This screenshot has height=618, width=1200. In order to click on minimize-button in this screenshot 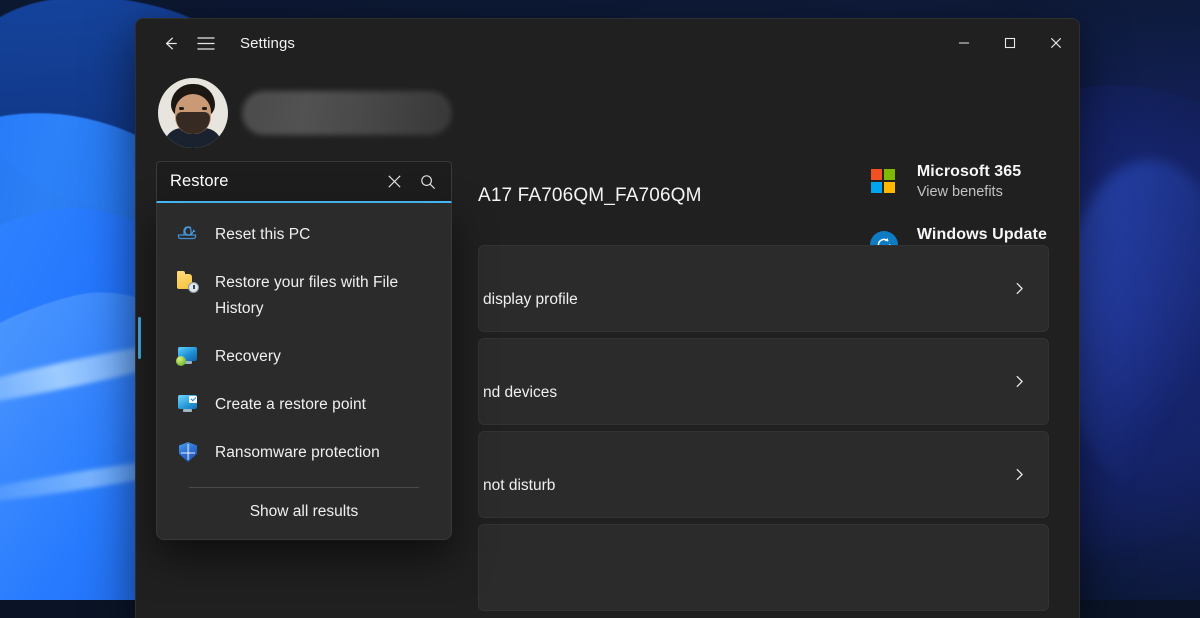, I will do `click(964, 43)`.